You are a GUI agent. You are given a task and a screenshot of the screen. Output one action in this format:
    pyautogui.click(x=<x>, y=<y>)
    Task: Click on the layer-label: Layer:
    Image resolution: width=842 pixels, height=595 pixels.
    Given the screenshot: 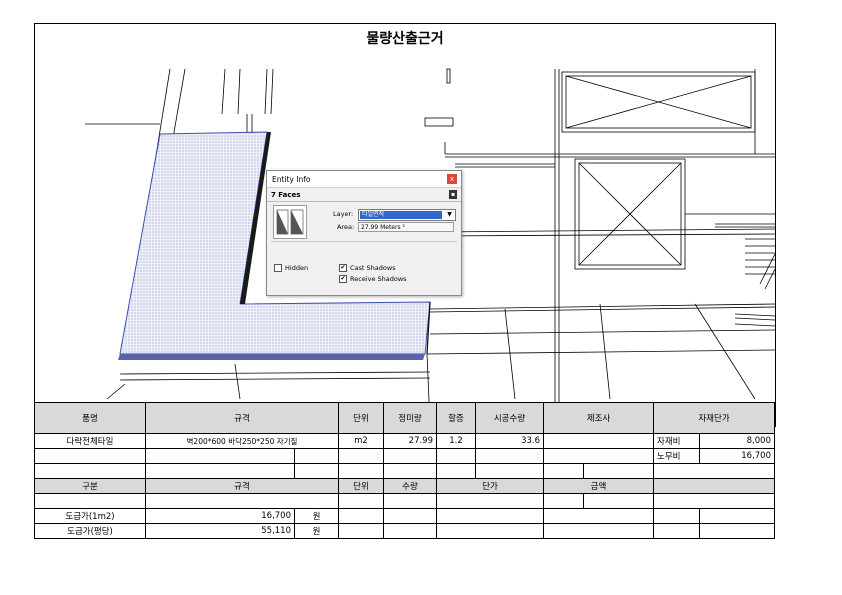 What is the action you would take?
    pyautogui.click(x=343, y=214)
    